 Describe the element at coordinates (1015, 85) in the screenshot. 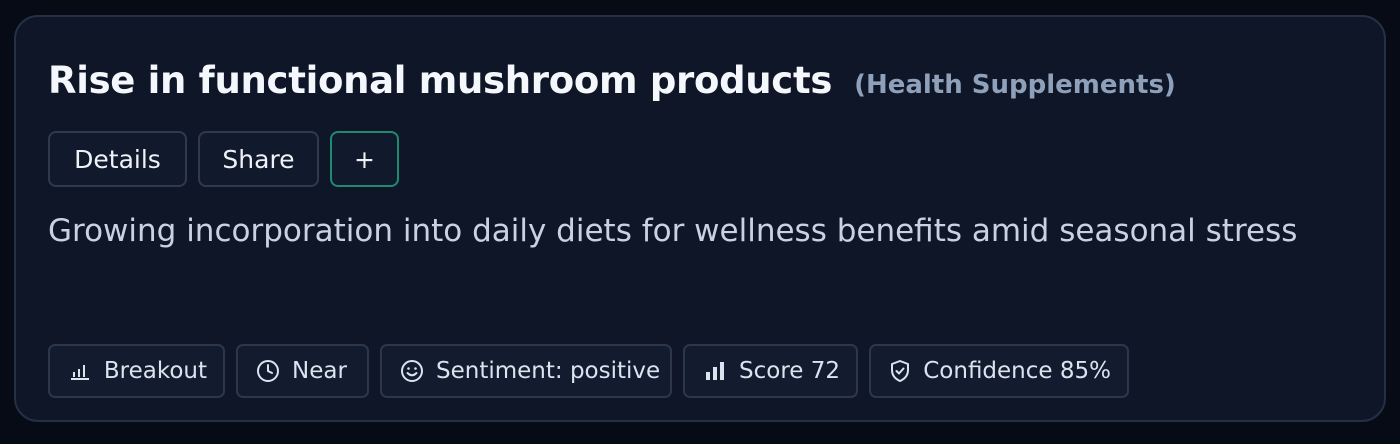

I see `category-label: (Health Supplements)` at that location.